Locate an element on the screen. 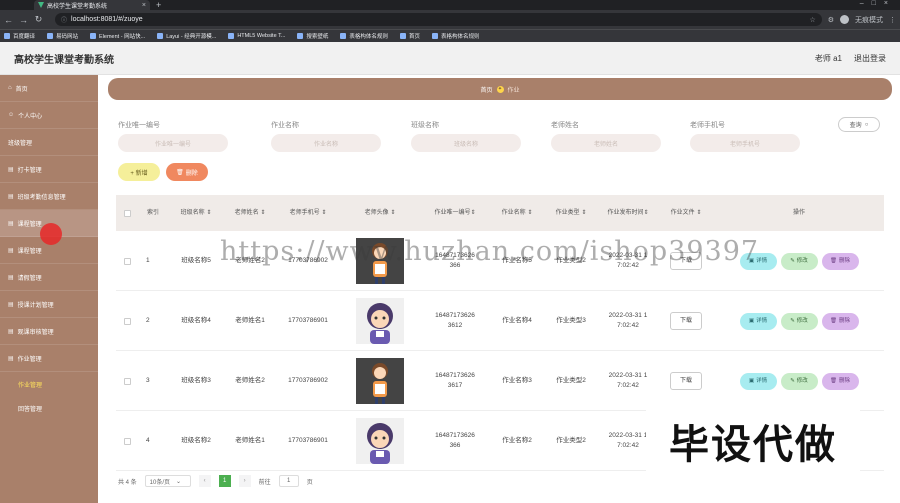  sidebar-item-plan: ▤ 授课计划管理 is located at coordinates (49, 304).